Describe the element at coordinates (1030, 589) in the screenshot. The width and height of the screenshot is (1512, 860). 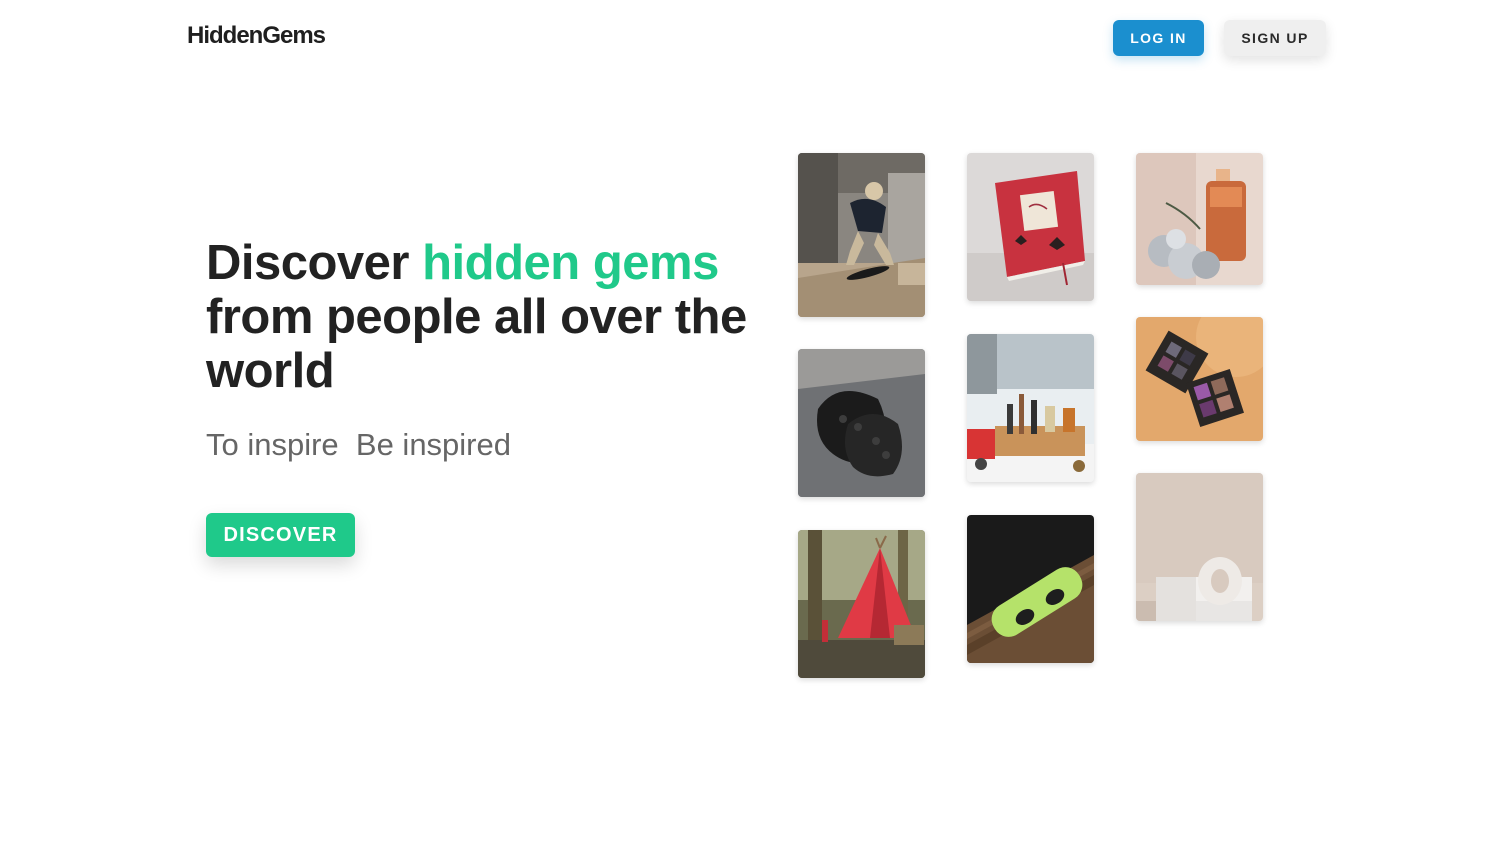
I see `wakeboard-photo` at that location.